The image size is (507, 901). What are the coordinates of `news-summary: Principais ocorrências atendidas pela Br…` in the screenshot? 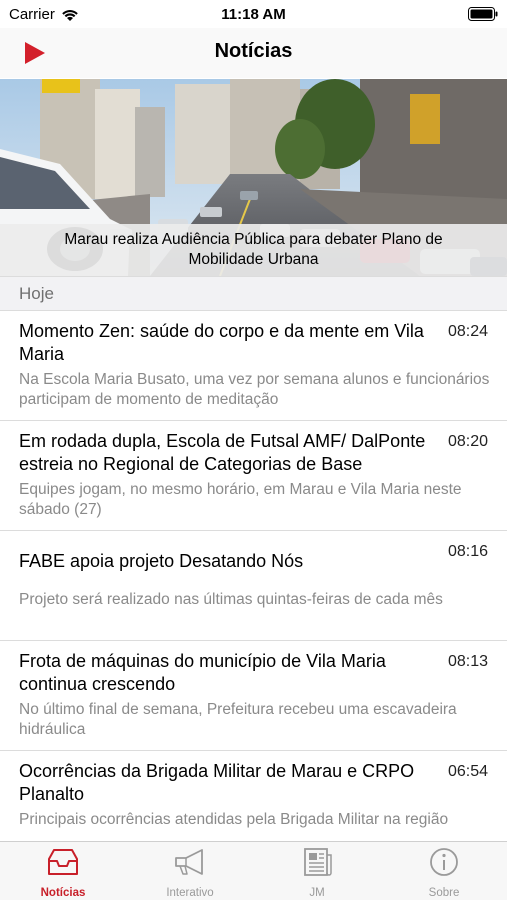 It's located at (234, 819).